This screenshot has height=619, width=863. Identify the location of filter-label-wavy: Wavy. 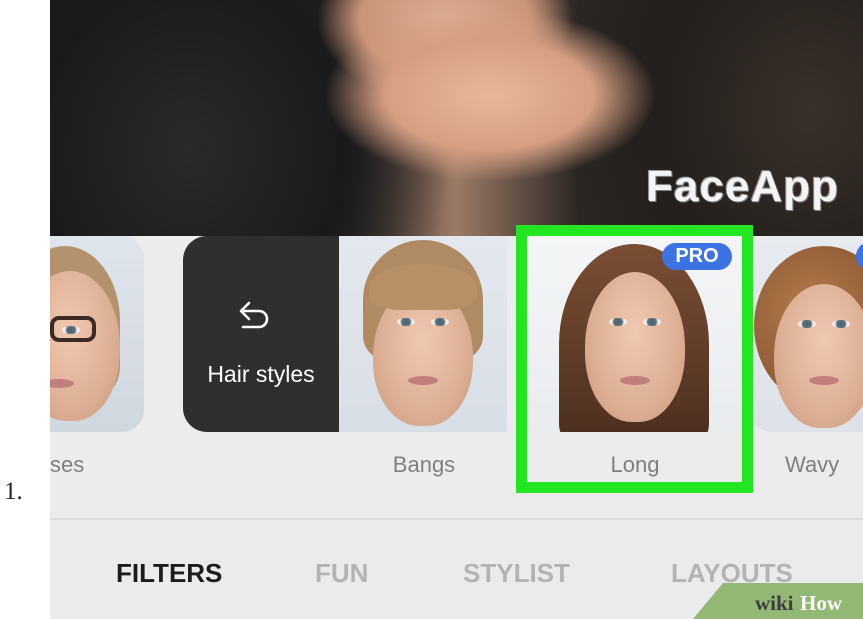
(812, 464).